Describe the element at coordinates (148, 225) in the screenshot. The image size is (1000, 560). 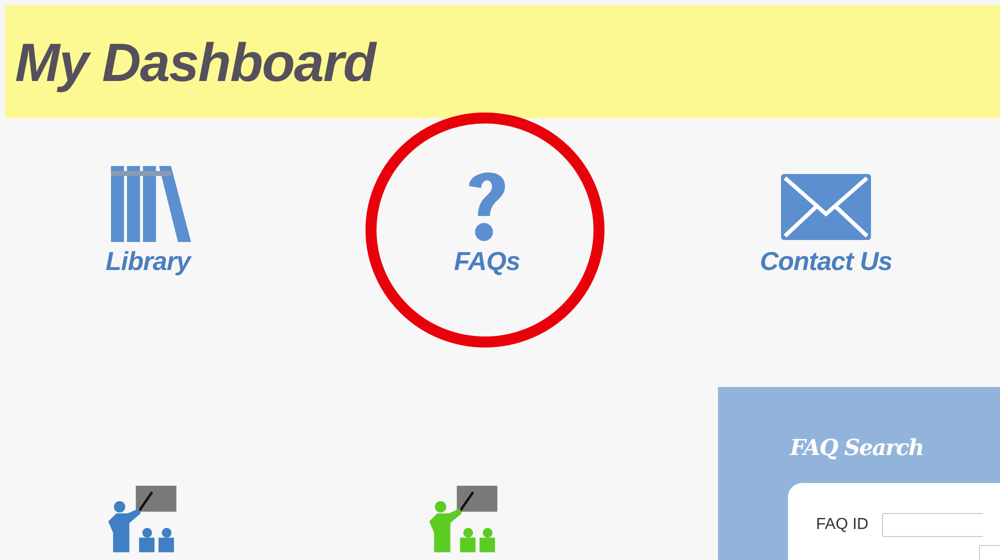
I see `dashboard-link: Library` at that location.